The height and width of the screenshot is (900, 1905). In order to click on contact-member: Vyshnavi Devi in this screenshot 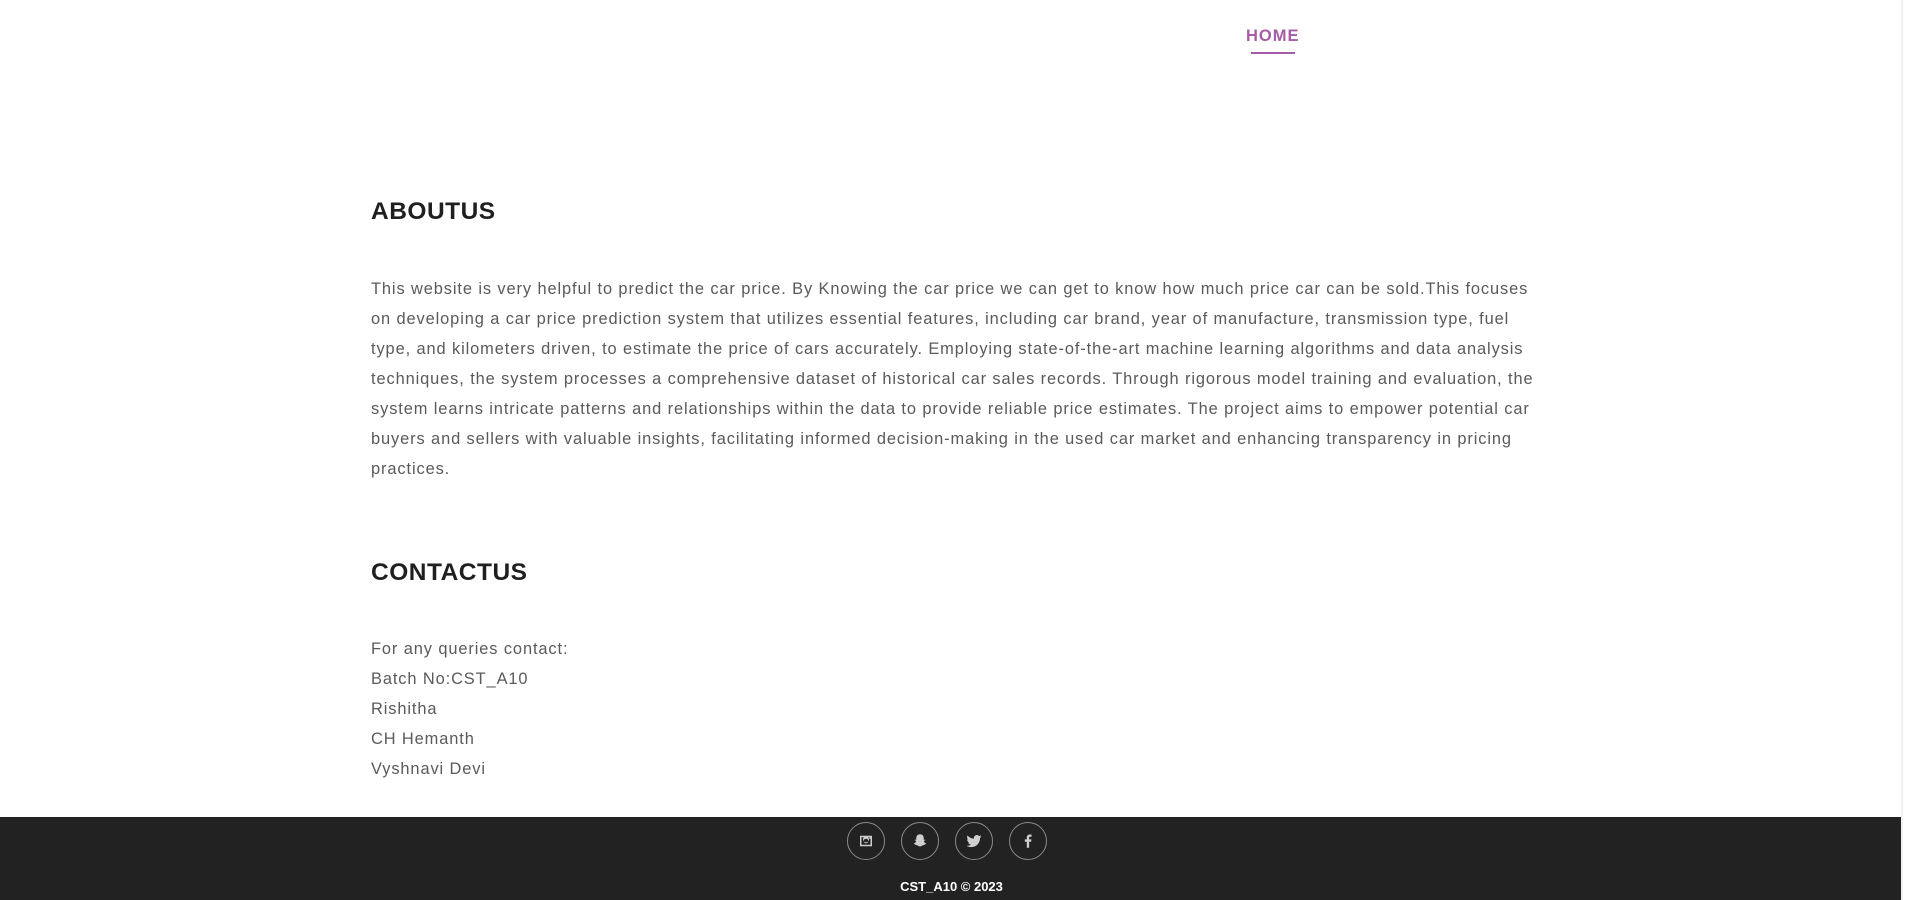, I will do `click(428, 769)`.